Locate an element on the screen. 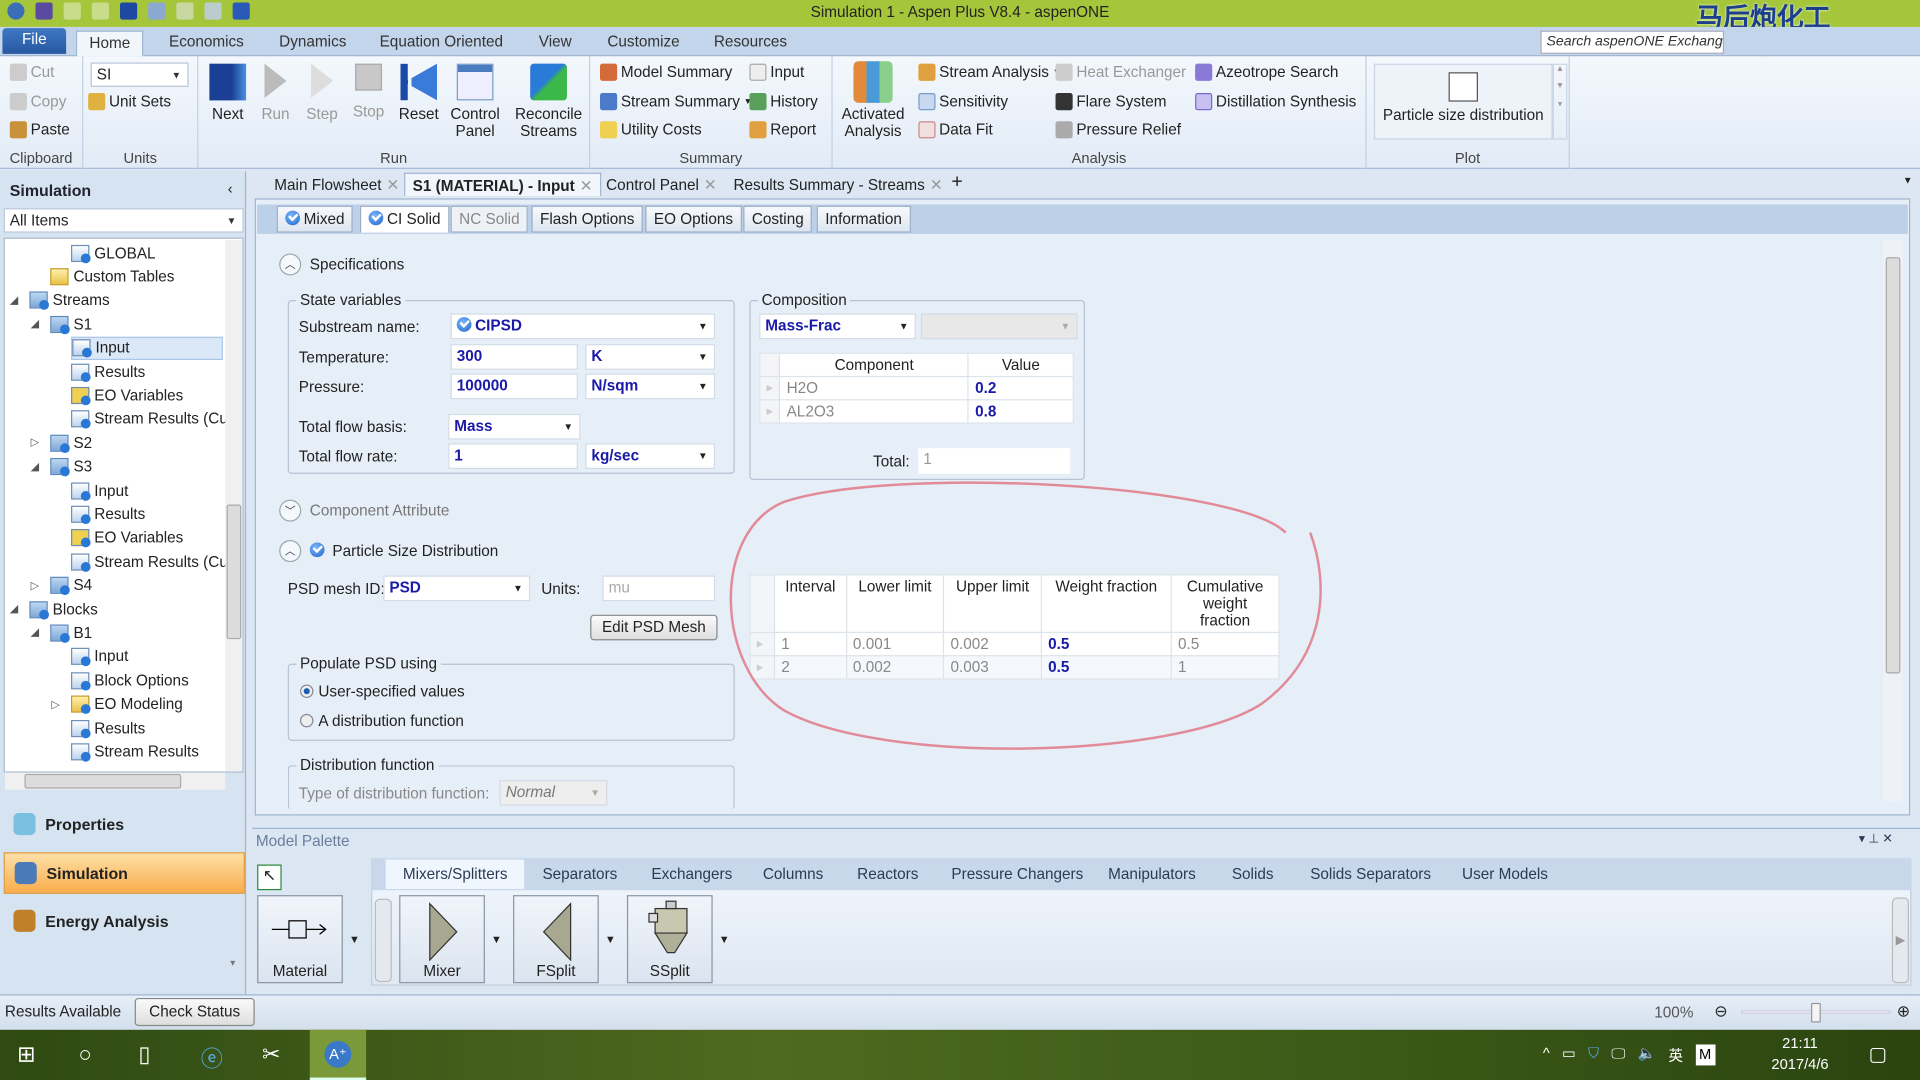 The width and height of the screenshot is (1920, 1080). select-pointer-icon: ↖ is located at coordinates (269, 877).